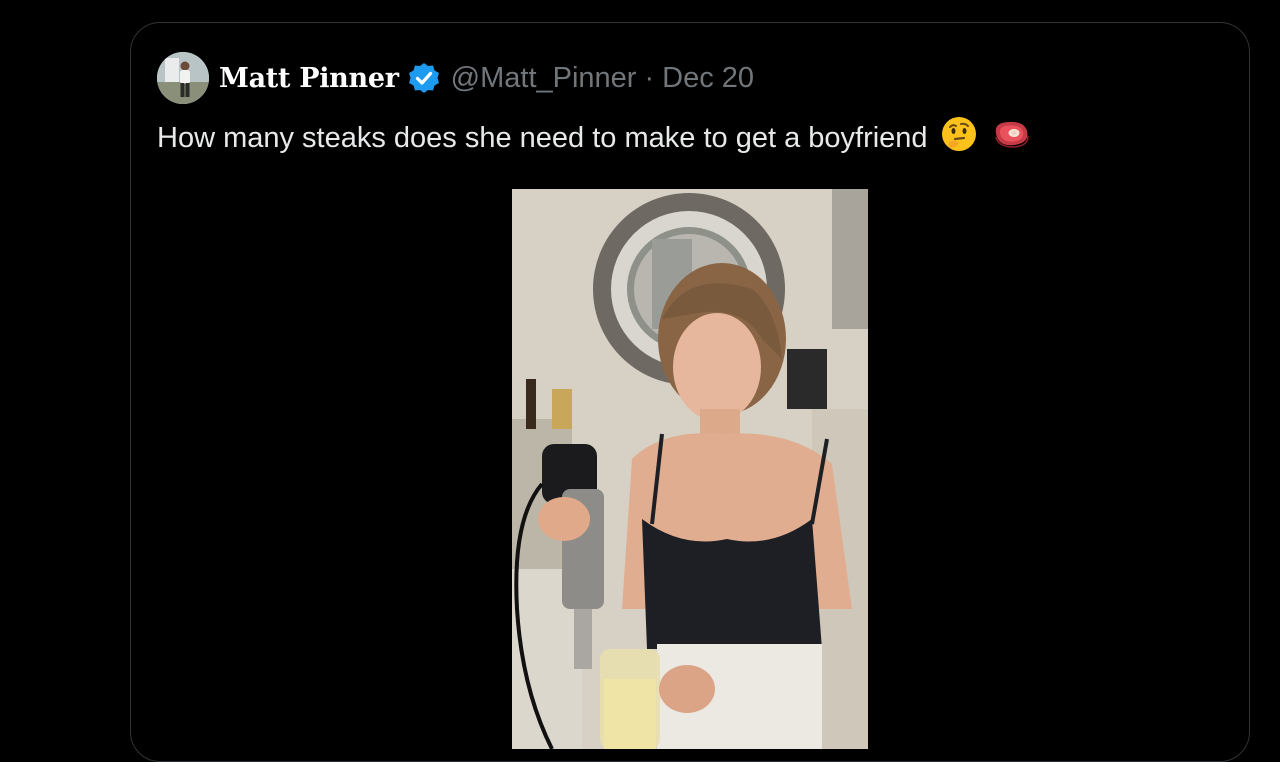  I want to click on thinking-face-emoji, so click(959, 138).